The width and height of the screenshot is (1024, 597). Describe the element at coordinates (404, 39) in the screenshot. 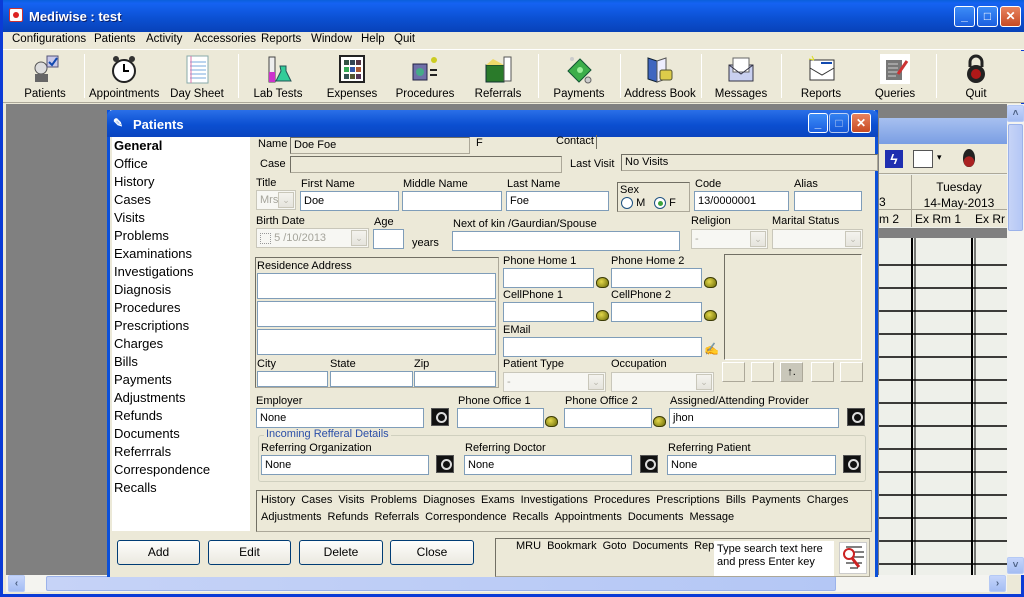

I see `menu-quit: Quit` at that location.